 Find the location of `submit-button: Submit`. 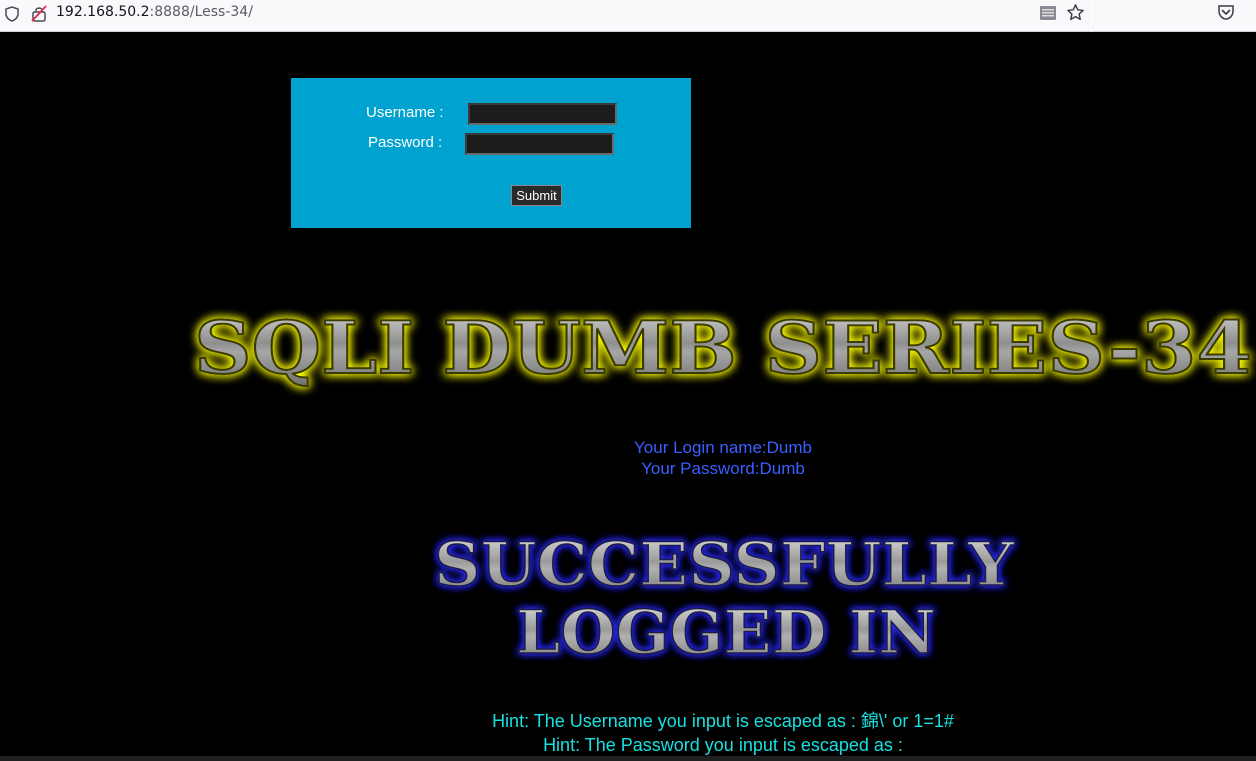

submit-button: Submit is located at coordinates (536, 195).